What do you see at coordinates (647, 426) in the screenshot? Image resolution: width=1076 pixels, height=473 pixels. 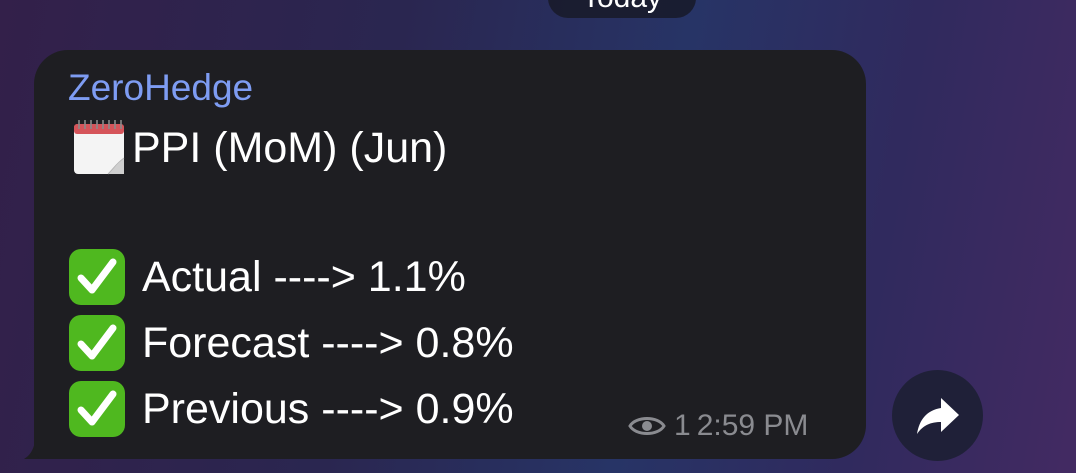 I see `eye-icon` at bounding box center [647, 426].